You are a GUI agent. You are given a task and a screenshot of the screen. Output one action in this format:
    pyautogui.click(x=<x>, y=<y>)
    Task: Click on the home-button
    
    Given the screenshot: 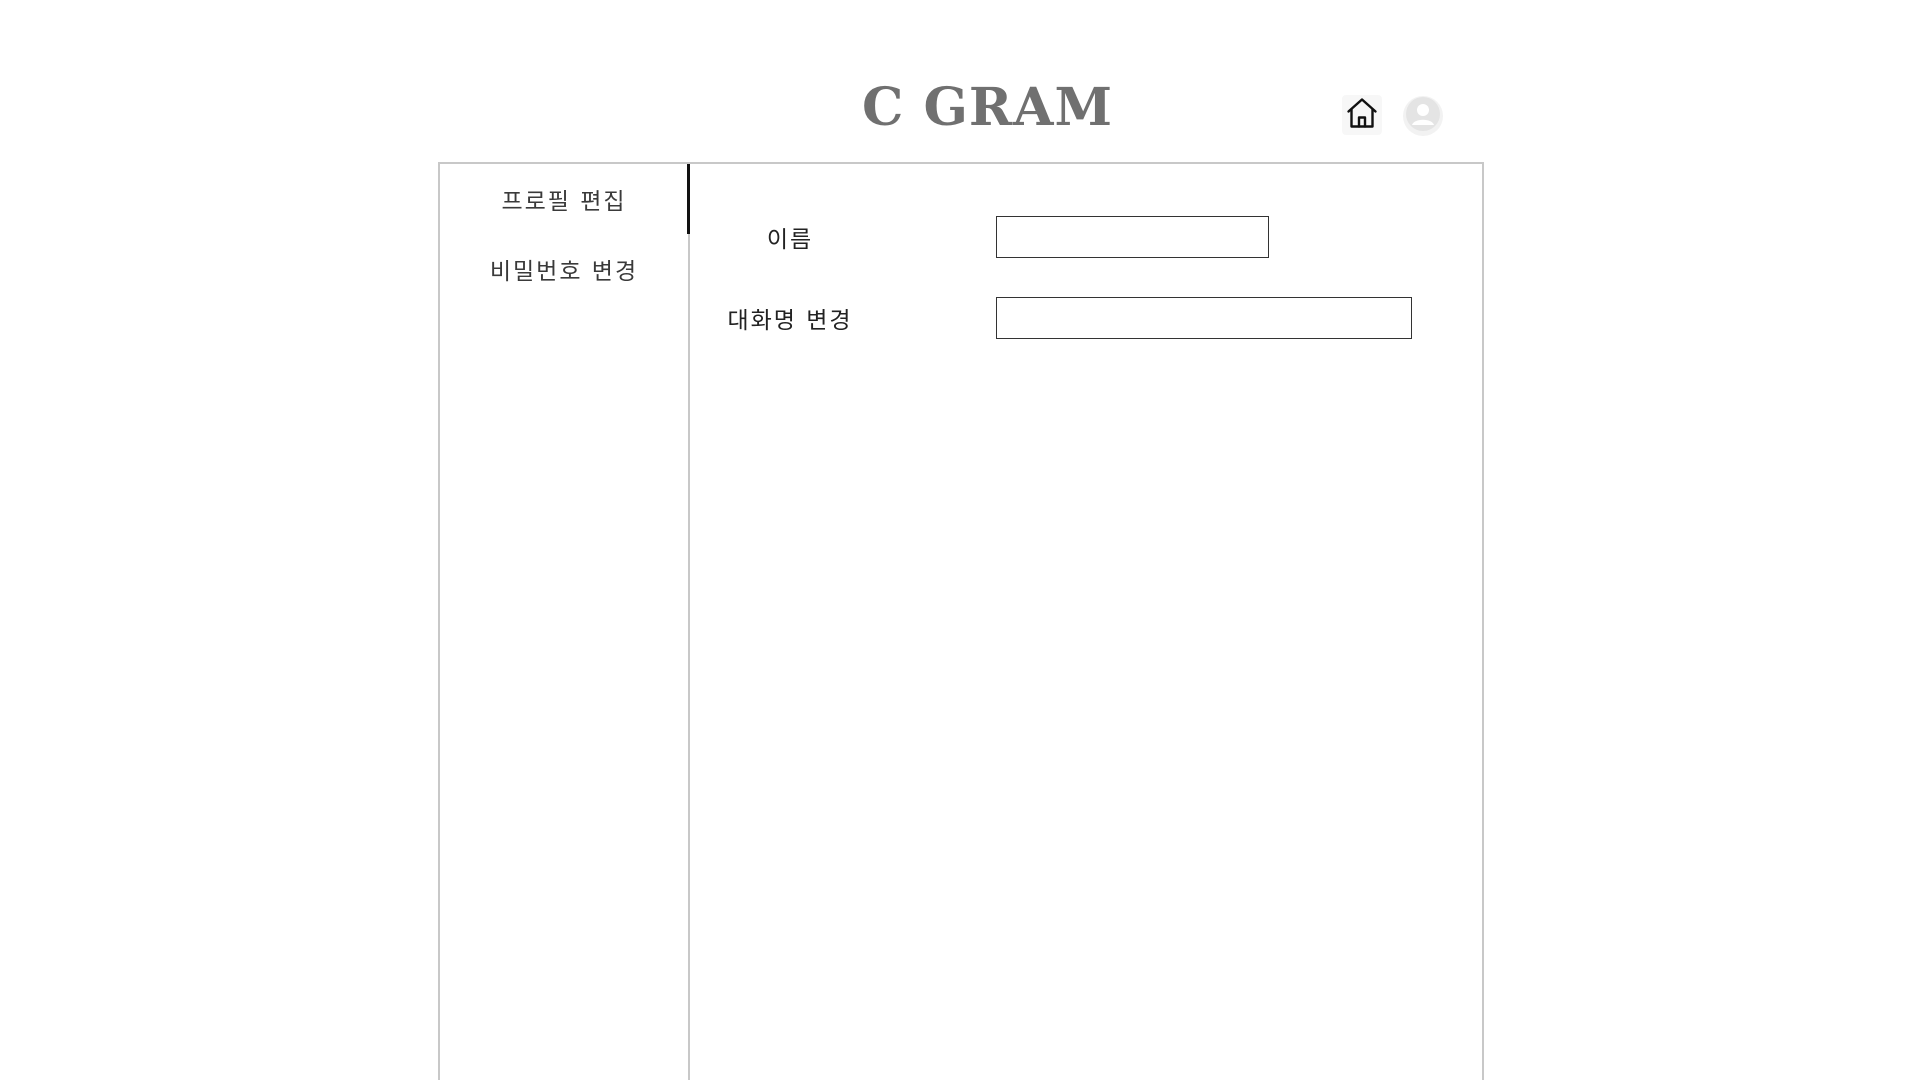 What is the action you would take?
    pyautogui.click(x=1362, y=115)
    